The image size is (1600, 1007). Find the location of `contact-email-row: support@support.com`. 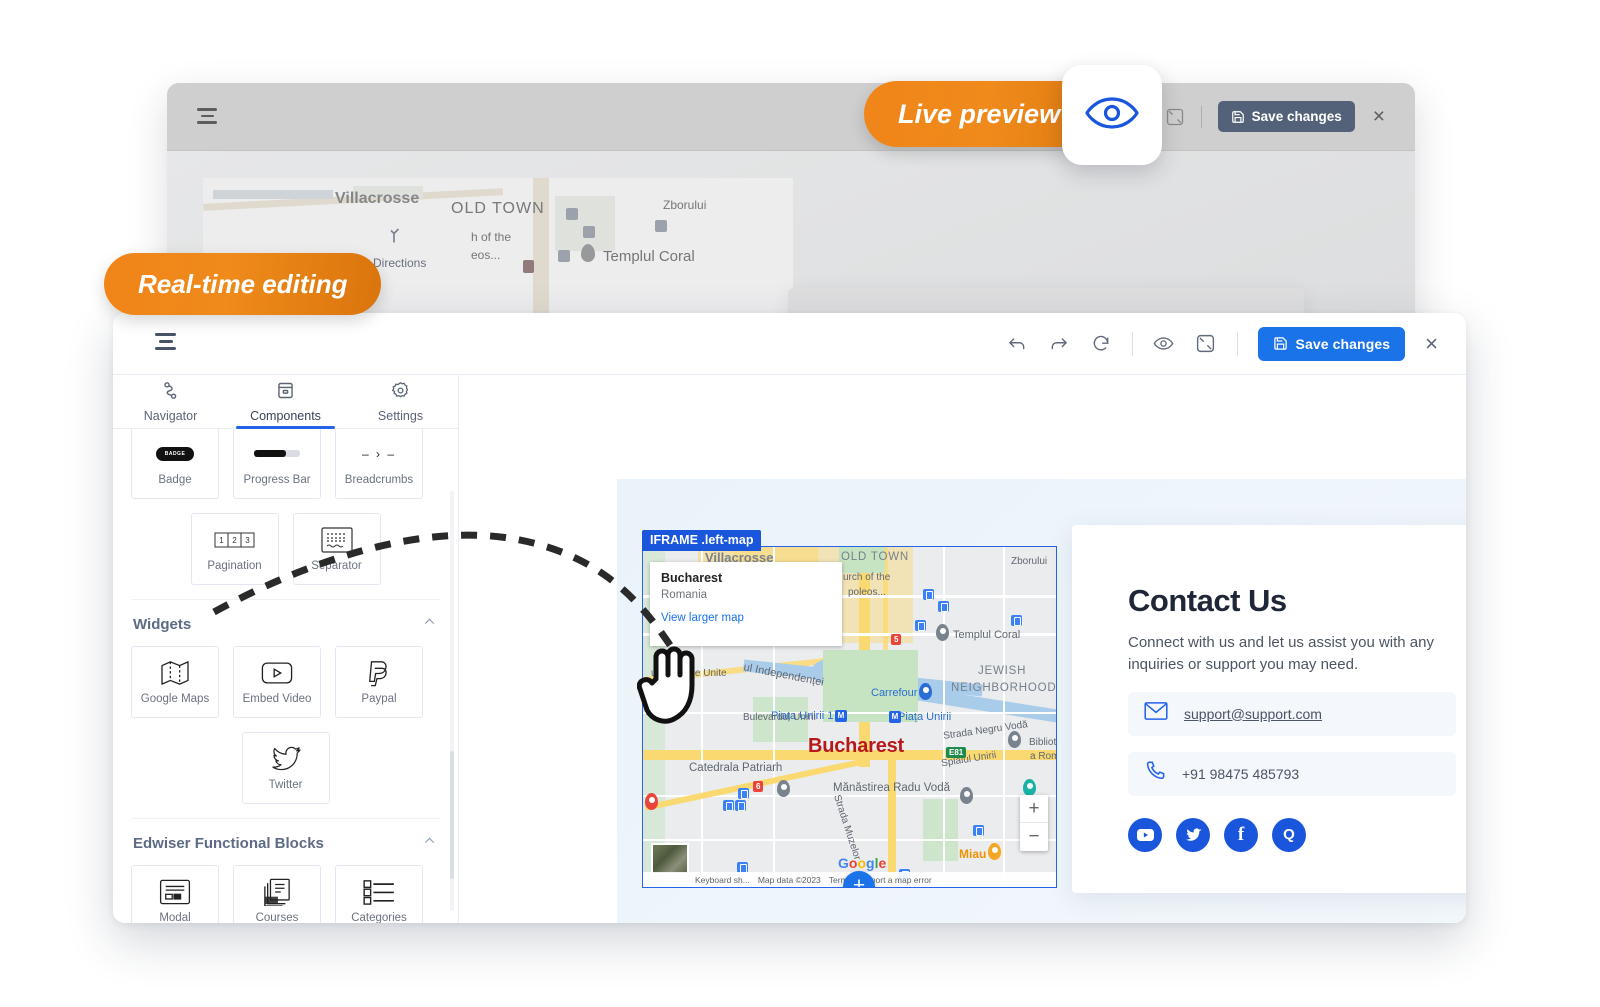

contact-email-row: support@support.com is located at coordinates (1292, 713).